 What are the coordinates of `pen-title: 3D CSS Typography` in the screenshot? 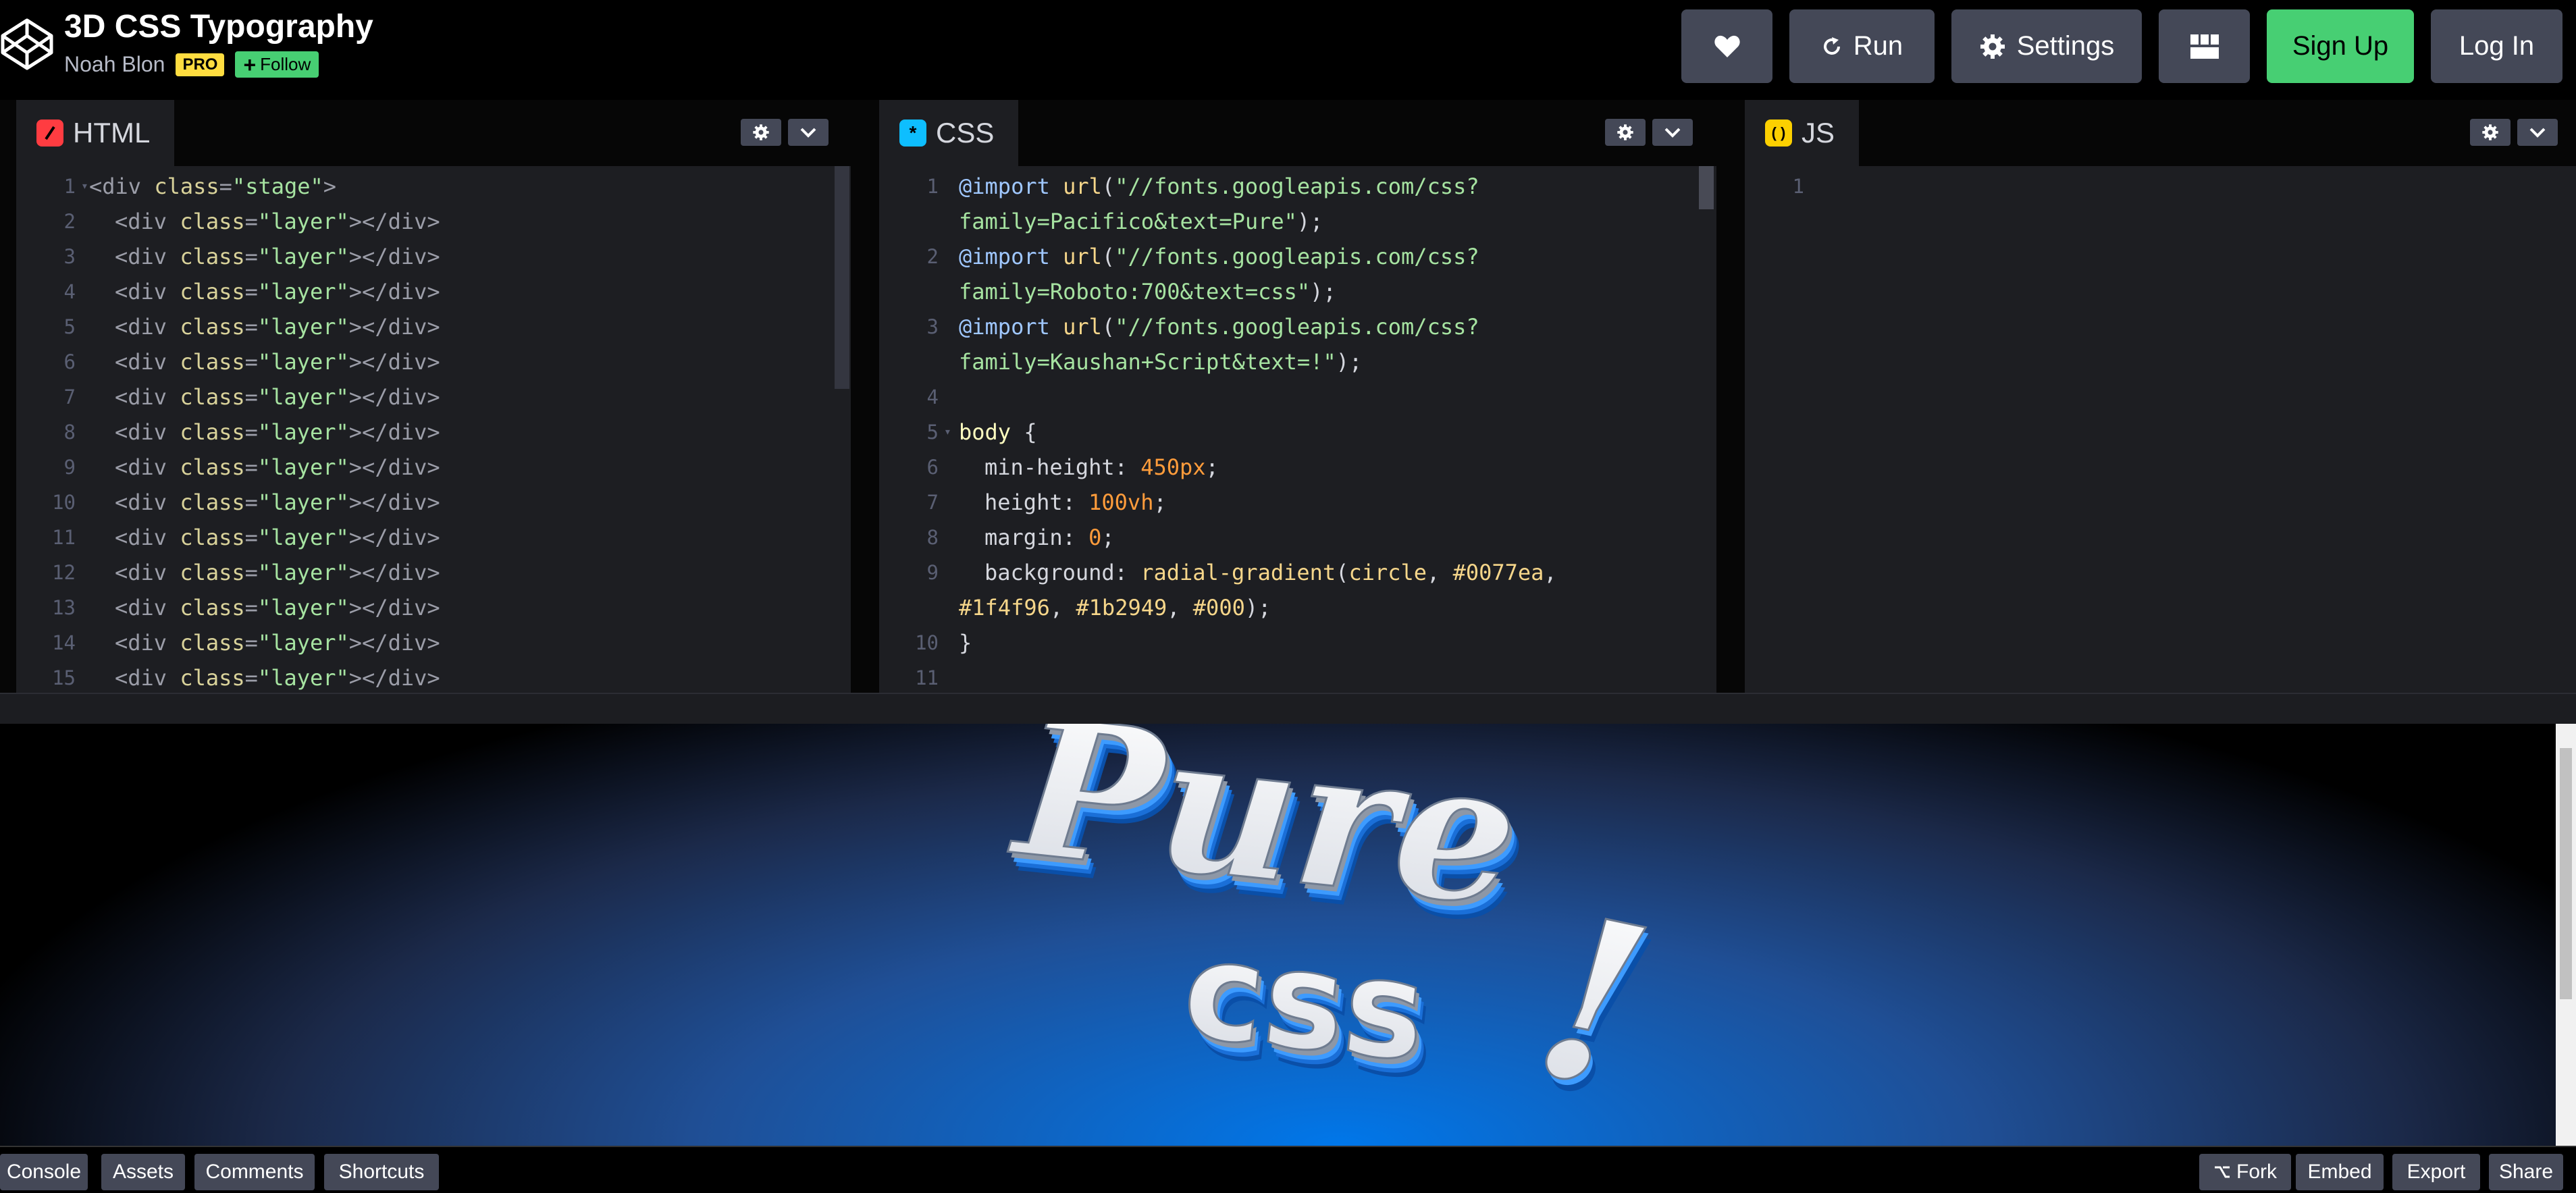 It's located at (218, 27).